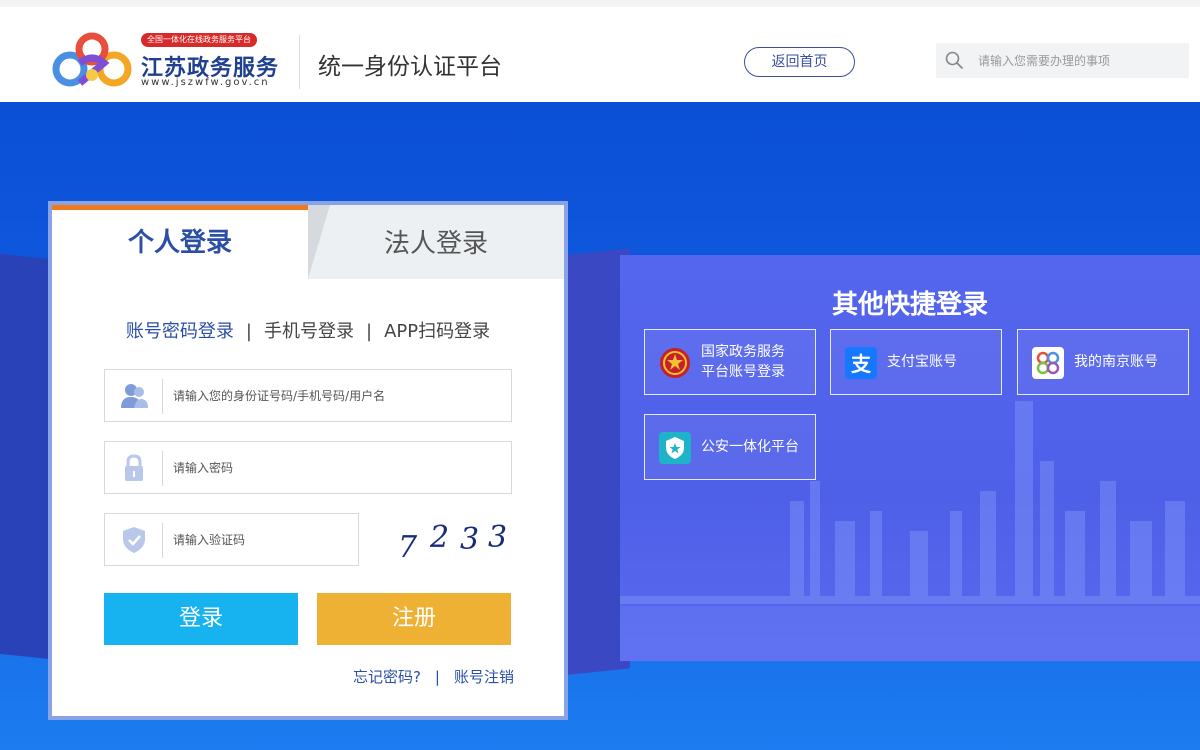  I want to click on username-input, so click(338, 395).